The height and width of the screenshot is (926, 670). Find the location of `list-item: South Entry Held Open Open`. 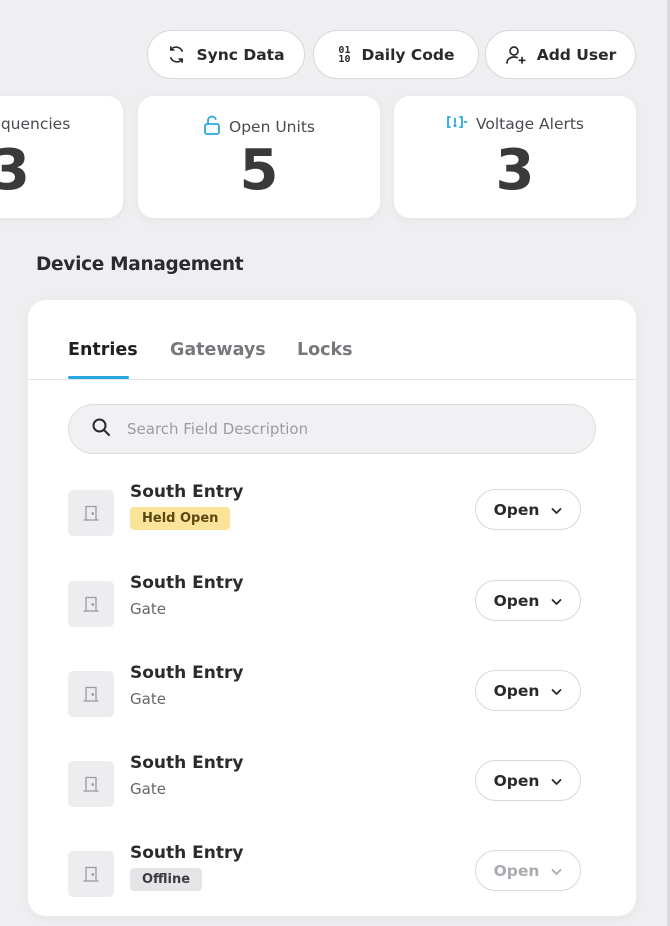

list-item: South Entry Held Open Open is located at coordinates (332, 512).